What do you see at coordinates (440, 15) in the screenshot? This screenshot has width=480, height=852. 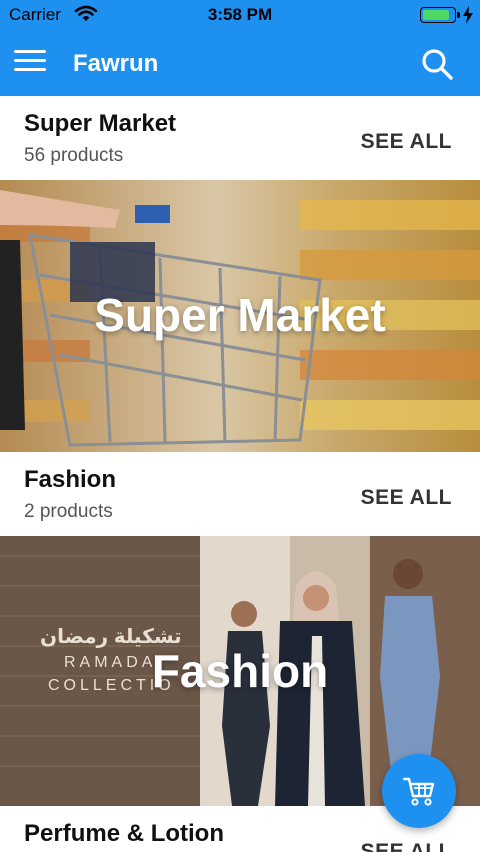 I see `battery-icon` at bounding box center [440, 15].